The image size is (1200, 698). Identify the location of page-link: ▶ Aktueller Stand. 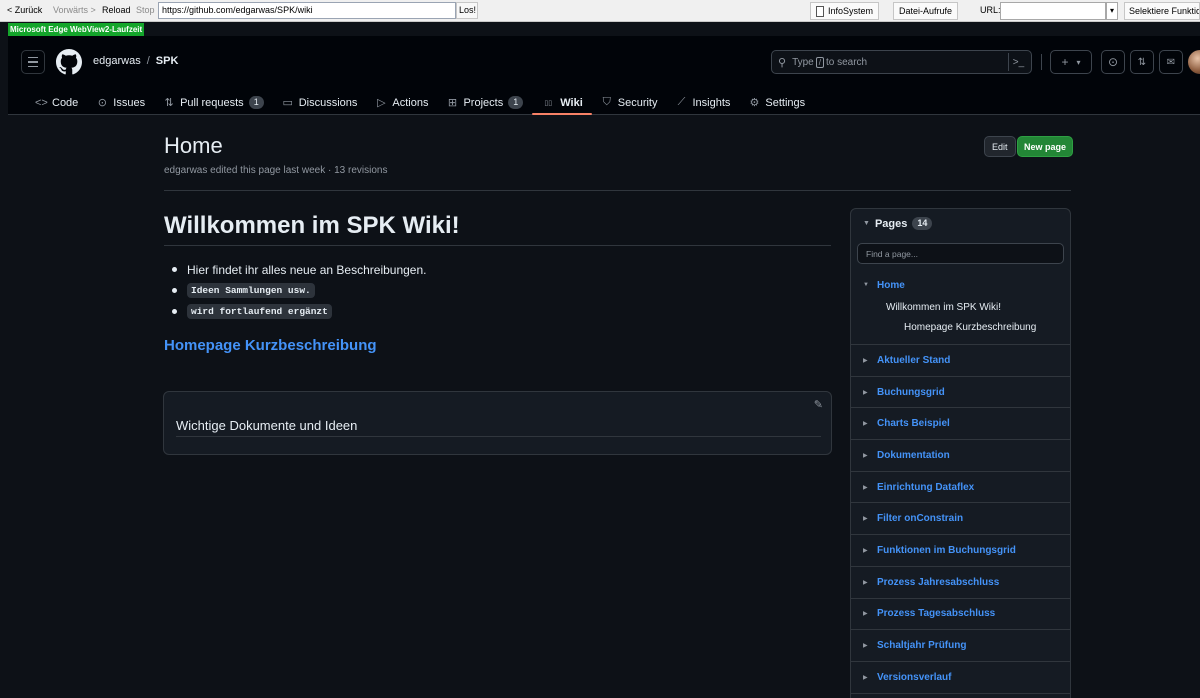
(960, 360).